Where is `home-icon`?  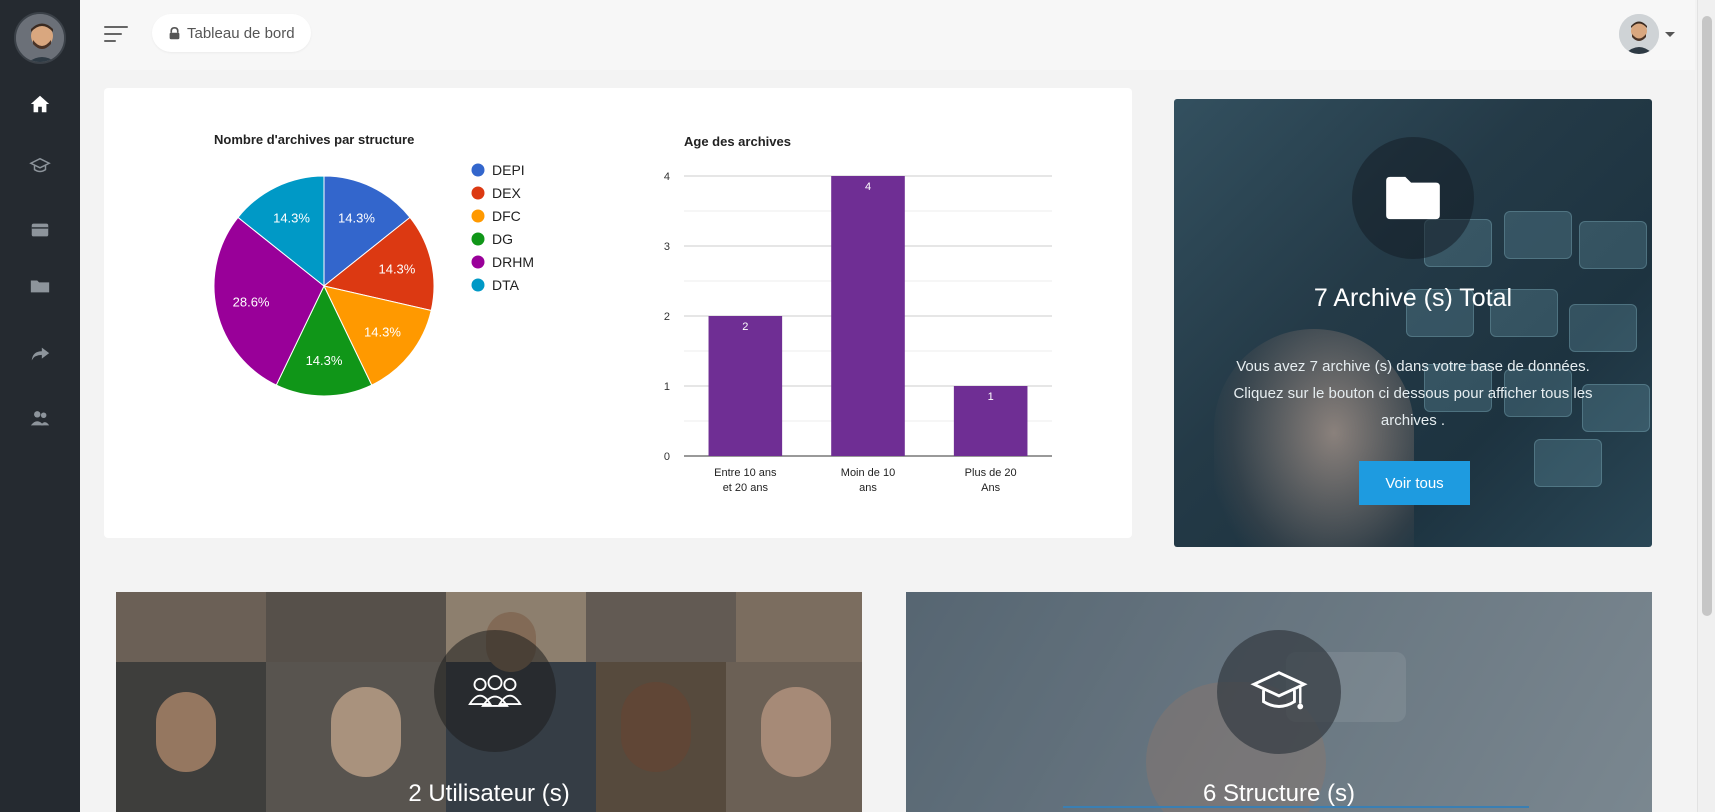 home-icon is located at coordinates (40, 104).